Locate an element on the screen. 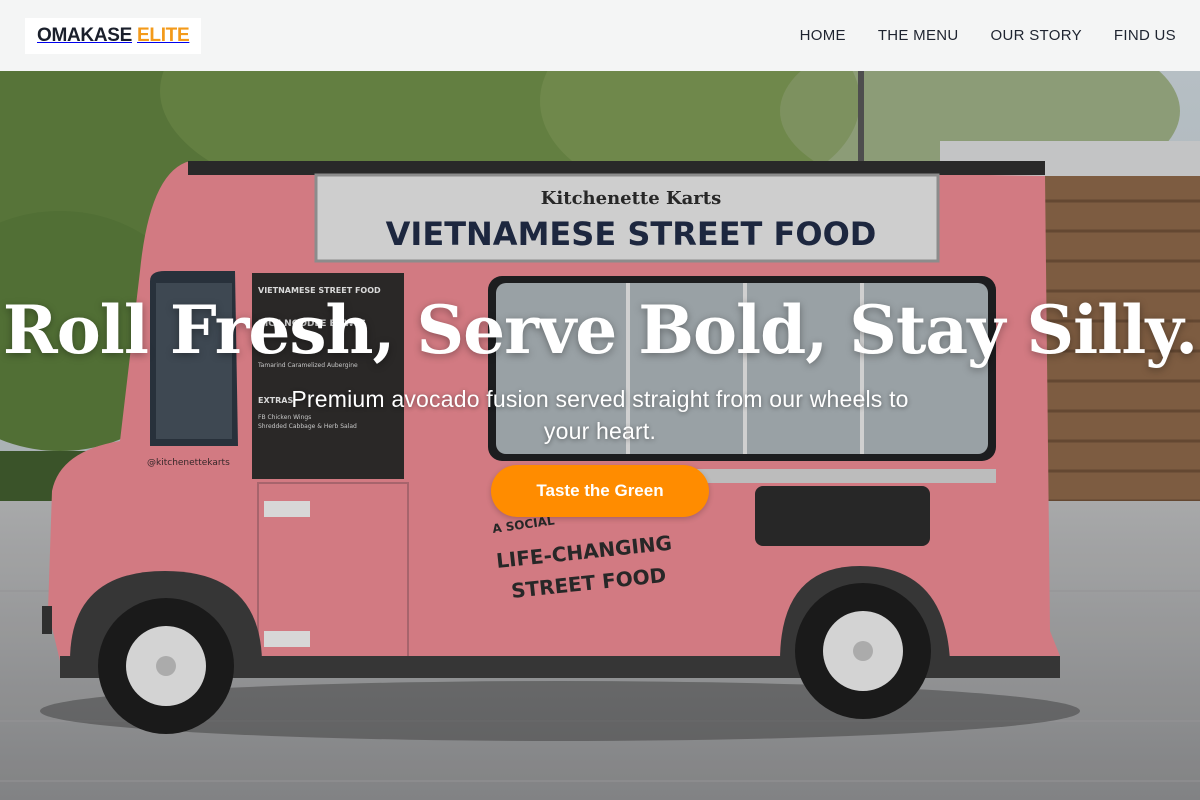 The image size is (1200, 800). main-nav: HOME THE MENU OUR STORY FIND US is located at coordinates (988, 35).